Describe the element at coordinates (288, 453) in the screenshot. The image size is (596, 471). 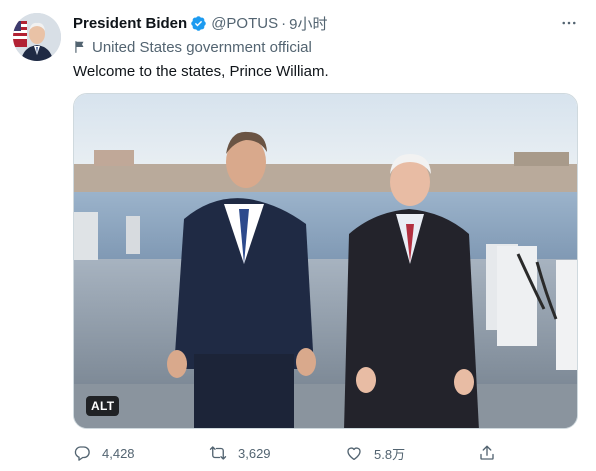
I see `tweet-action-bar: 4,428 3,629 5.8万` at that location.